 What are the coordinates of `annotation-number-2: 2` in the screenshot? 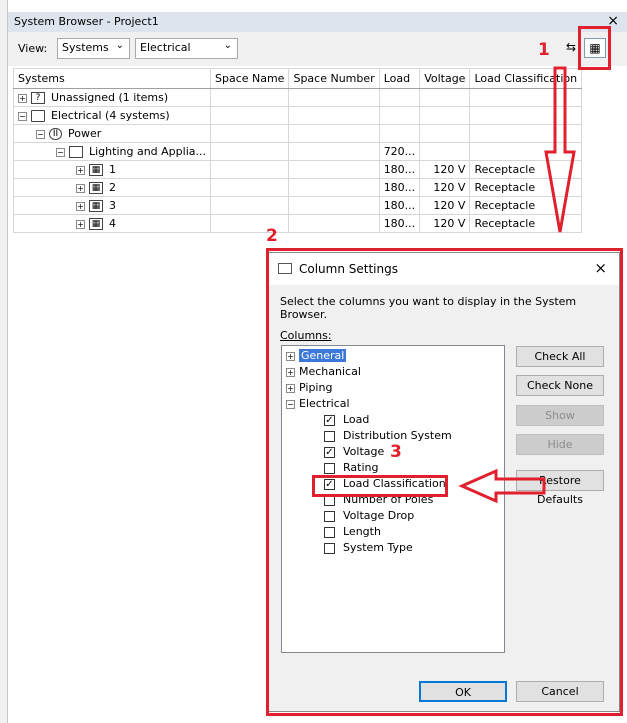 It's located at (272, 236).